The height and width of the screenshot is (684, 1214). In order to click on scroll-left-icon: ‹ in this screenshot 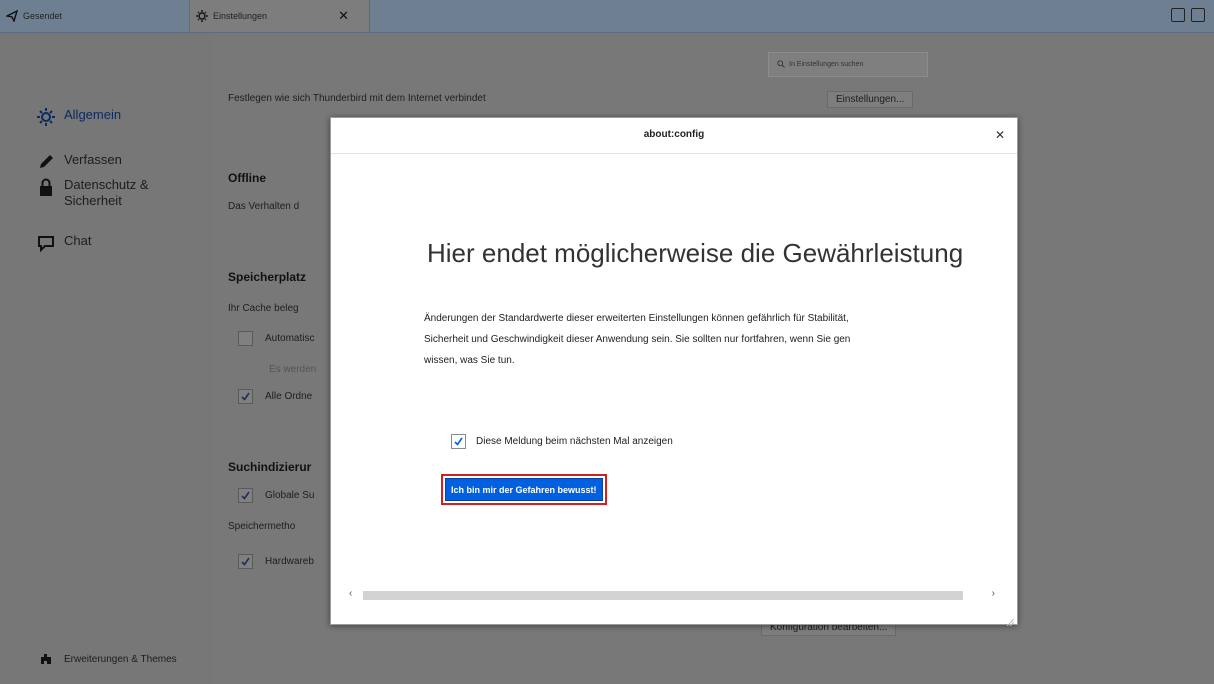, I will do `click(350, 593)`.